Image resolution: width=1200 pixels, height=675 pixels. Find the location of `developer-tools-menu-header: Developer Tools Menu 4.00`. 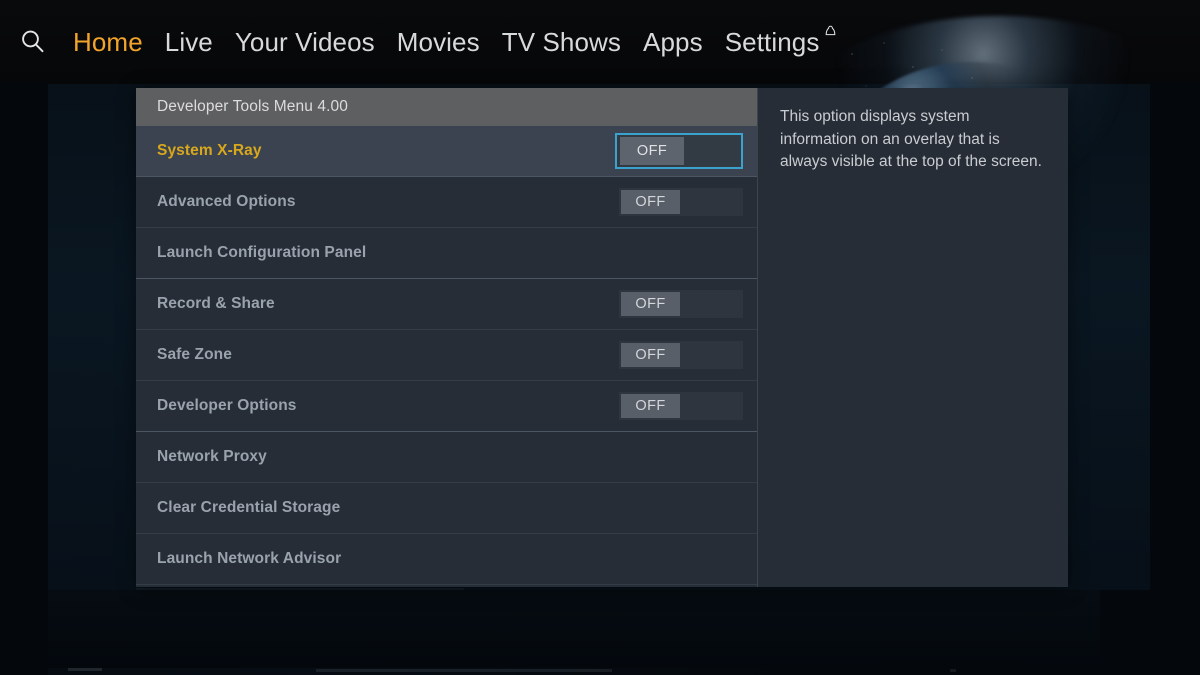

developer-tools-menu-header: Developer Tools Menu 4.00 is located at coordinates (446, 107).